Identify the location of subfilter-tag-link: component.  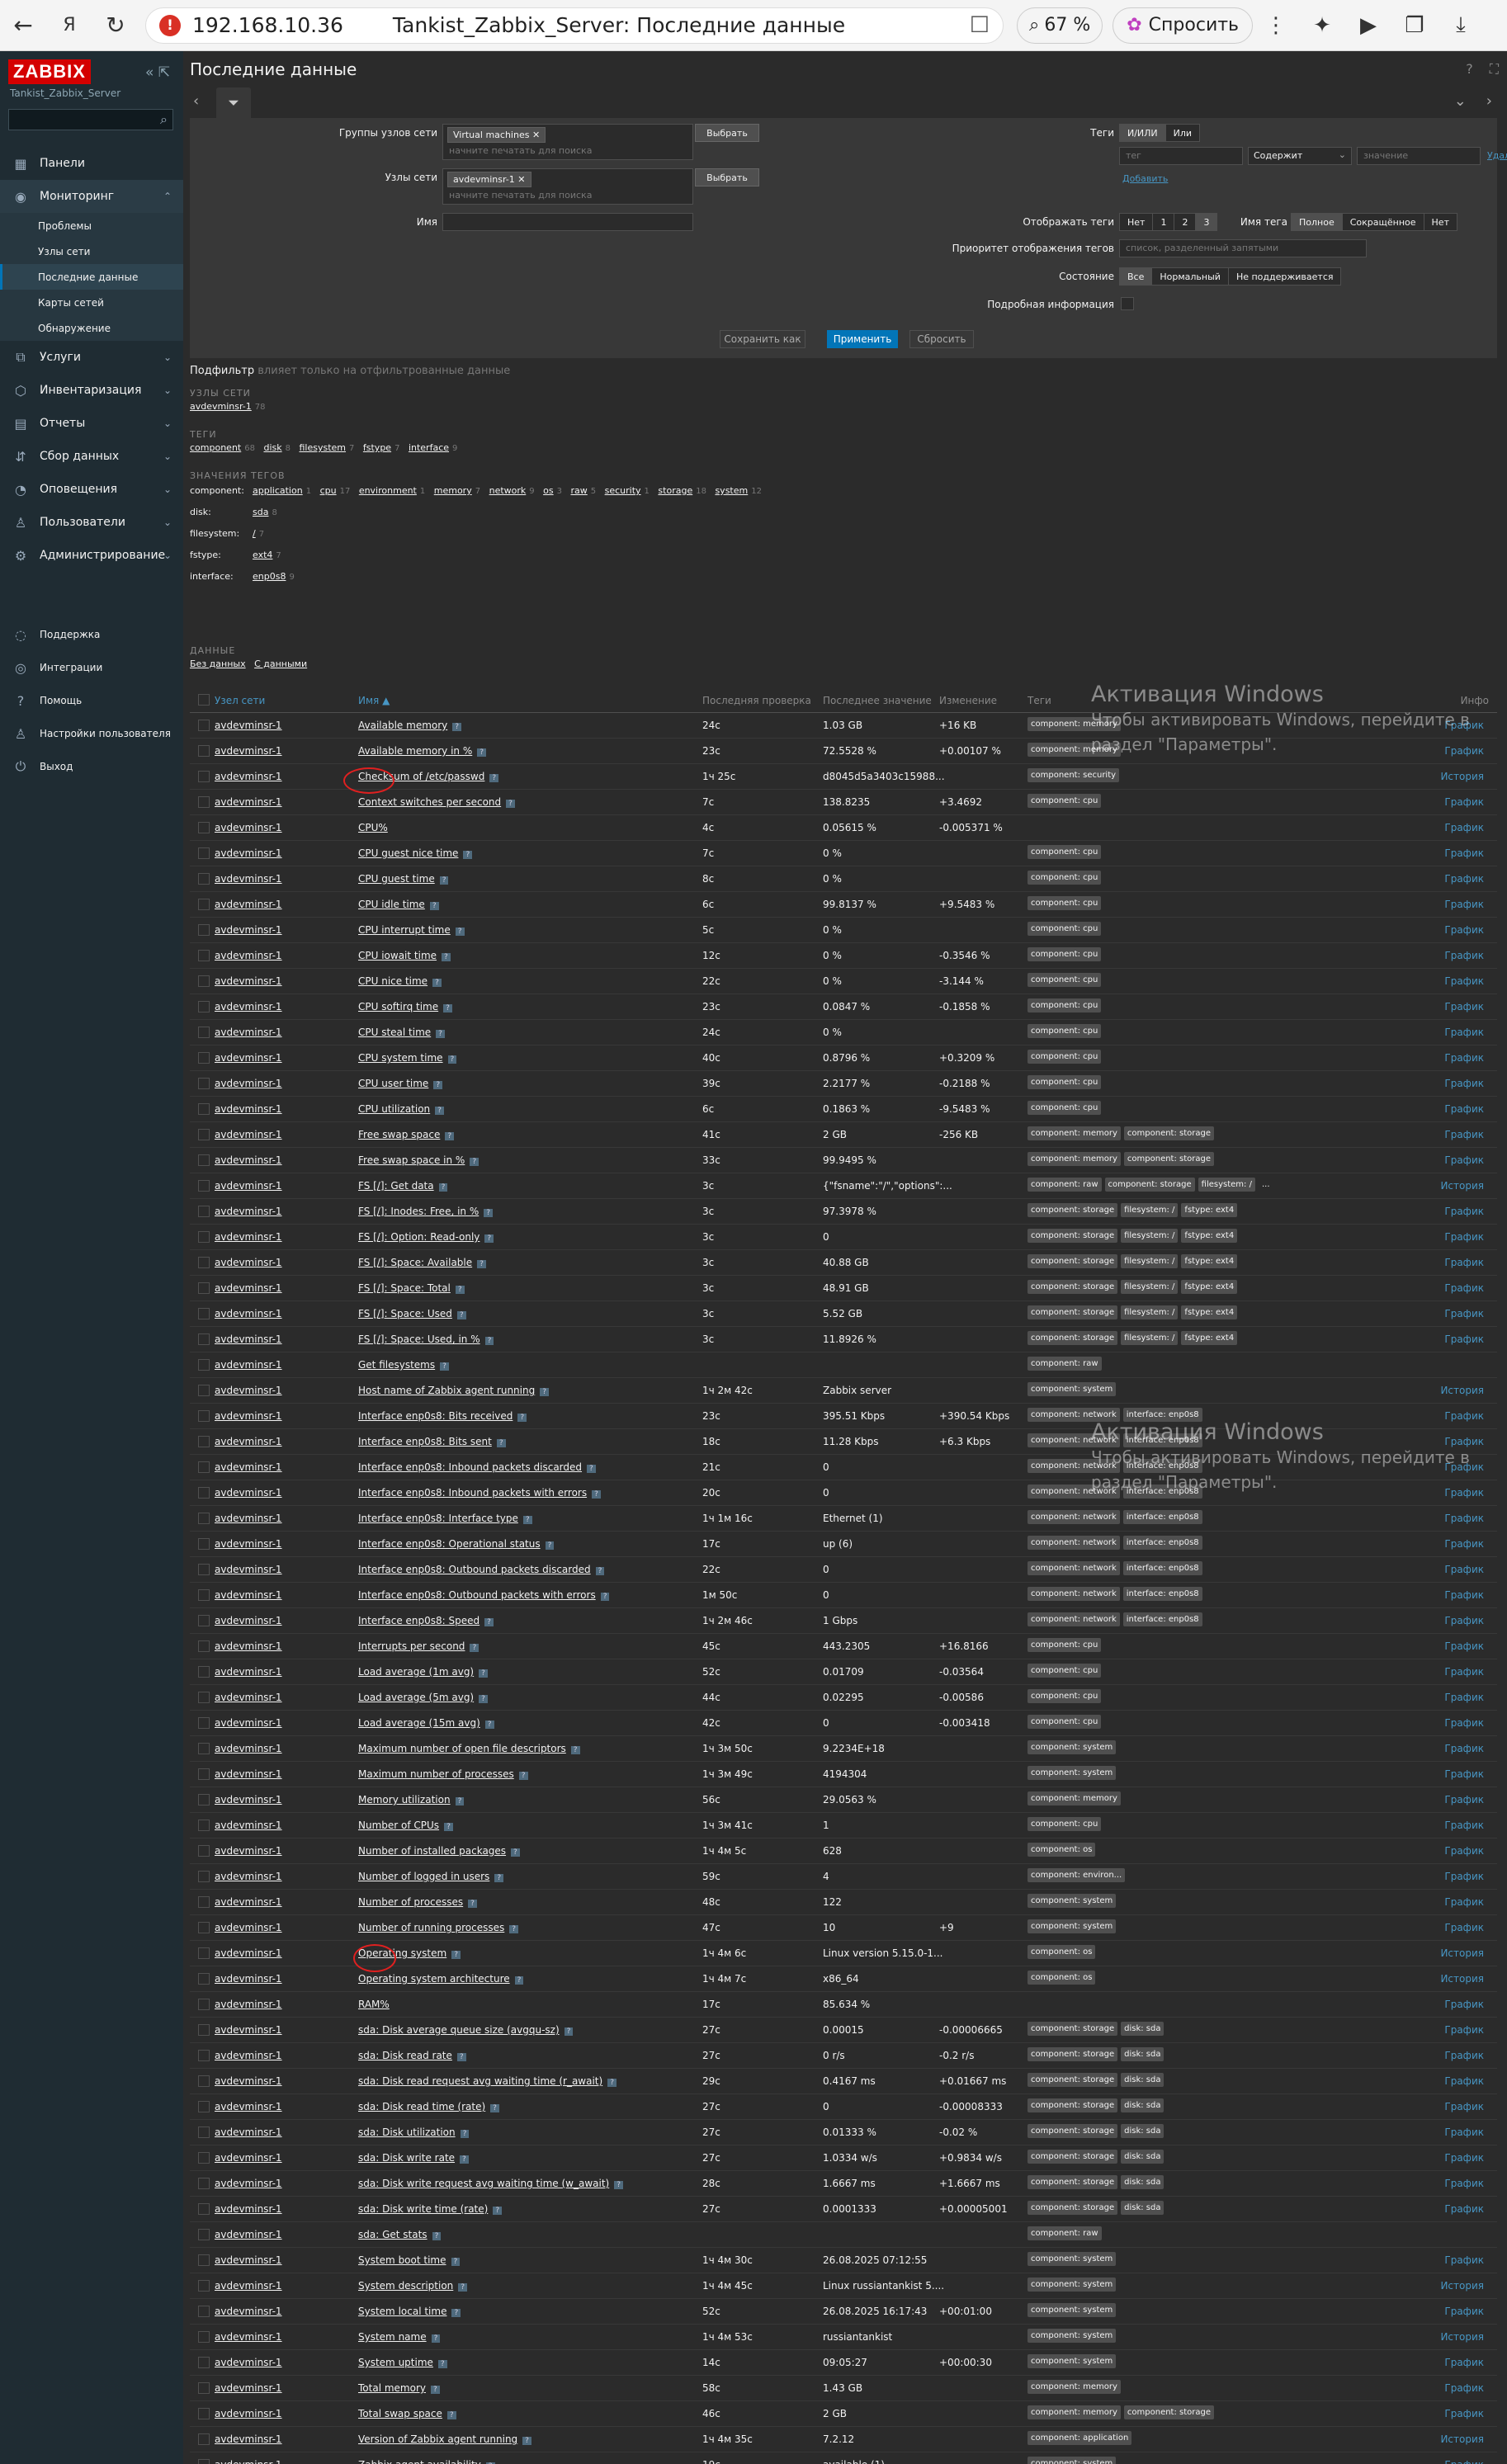
(216, 448).